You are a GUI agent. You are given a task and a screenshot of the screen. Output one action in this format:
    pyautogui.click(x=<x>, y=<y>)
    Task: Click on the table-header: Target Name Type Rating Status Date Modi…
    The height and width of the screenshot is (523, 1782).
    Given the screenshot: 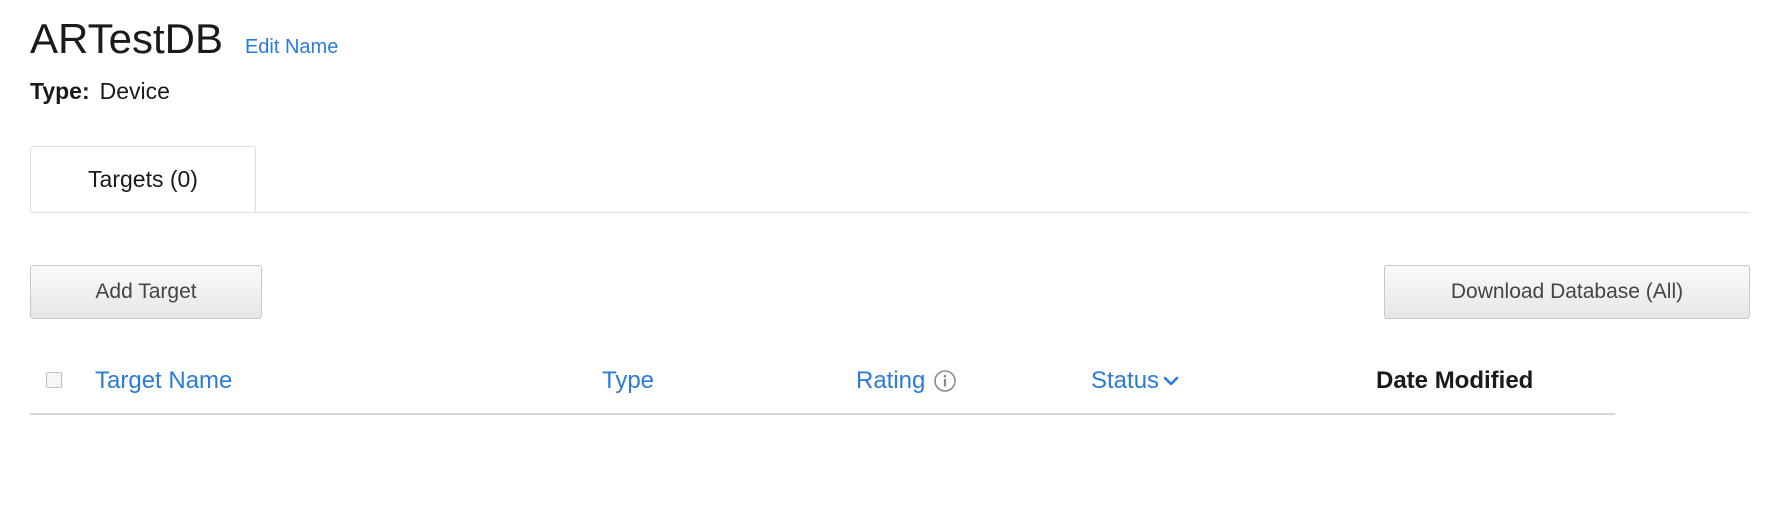 What is the action you would take?
    pyautogui.click(x=822, y=385)
    